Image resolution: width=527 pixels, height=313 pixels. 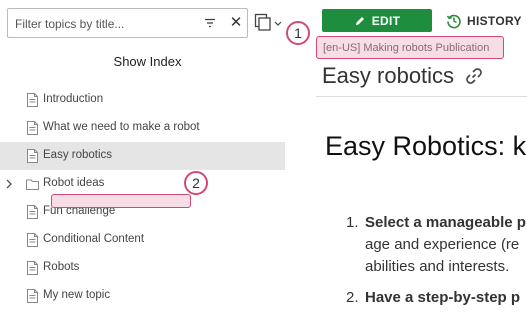 I want to click on list-item-text: age and experience (re, so click(x=442, y=244).